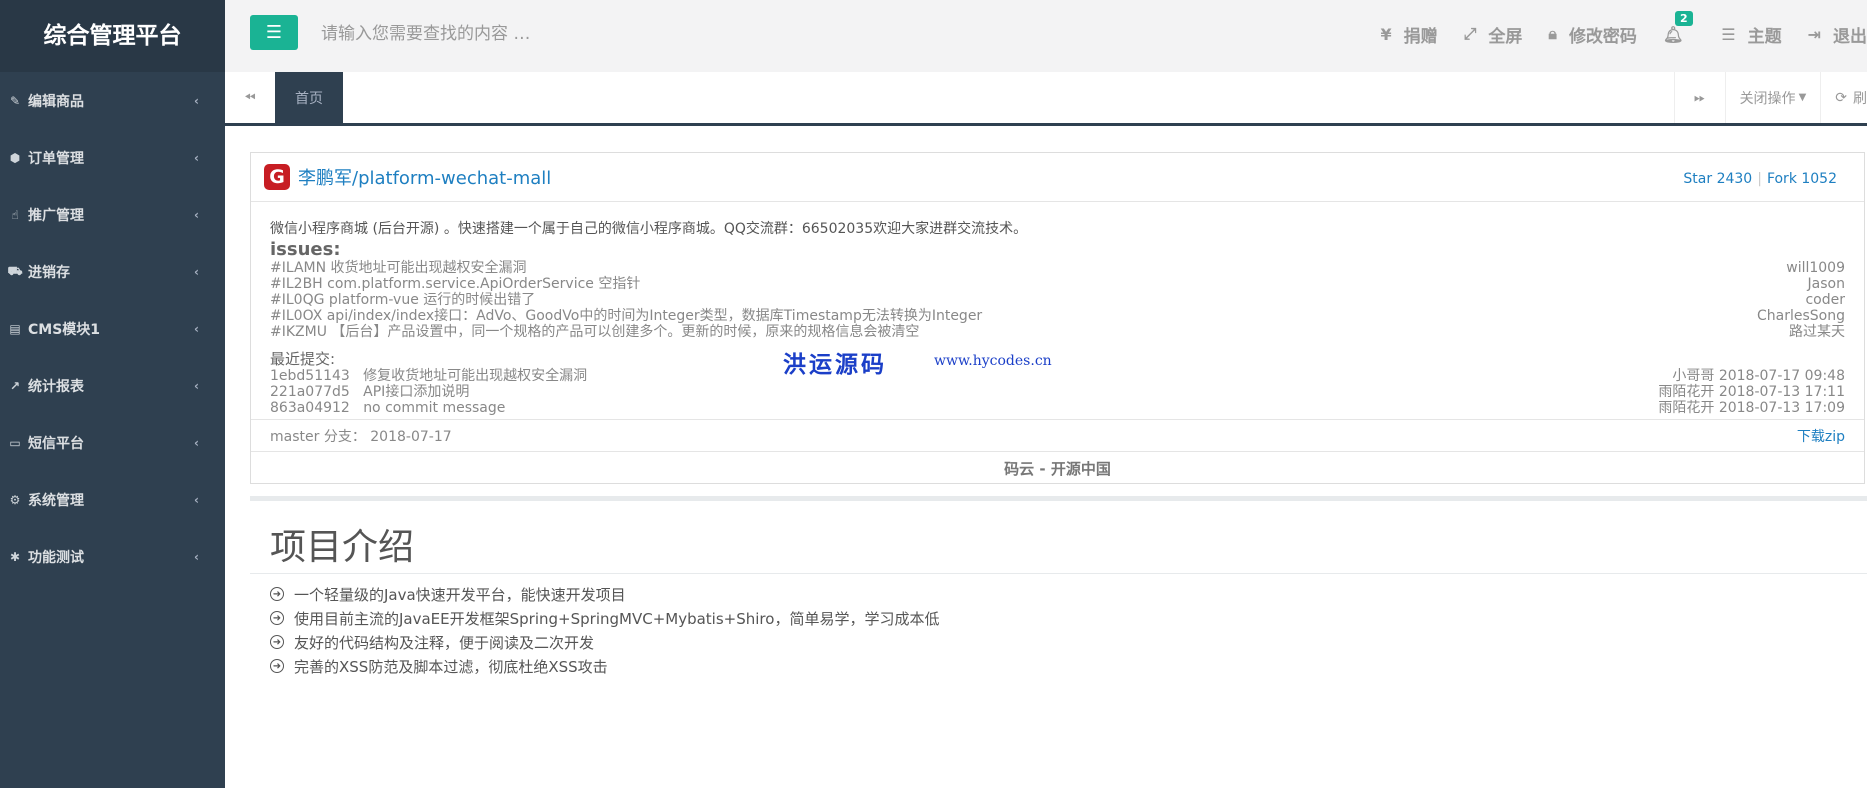  I want to click on issue-row: #IL0QG platform-vue 运行的时候出错了 coder, so click(1057, 300).